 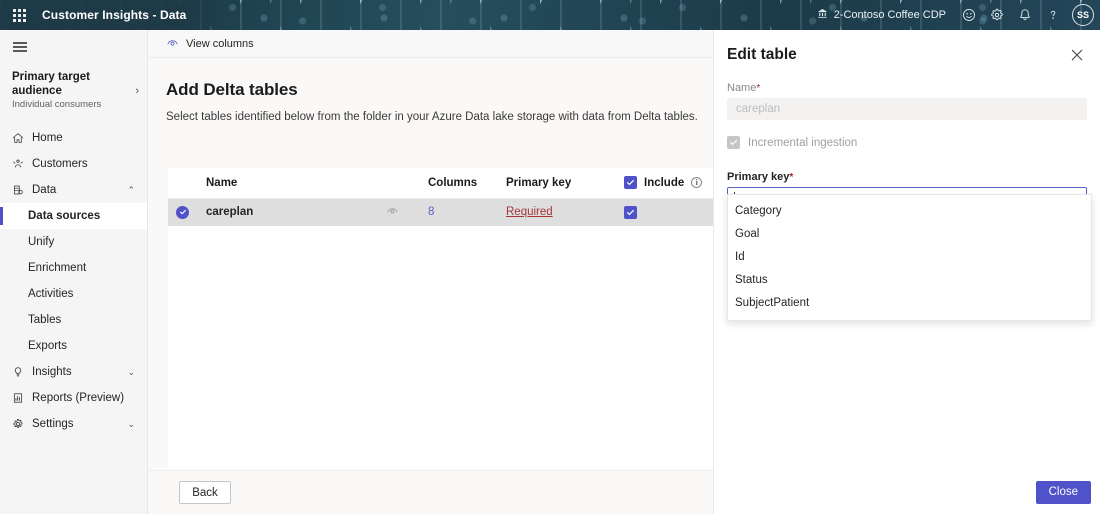 What do you see at coordinates (430, 44) in the screenshot?
I see `command-bar: View columns` at bounding box center [430, 44].